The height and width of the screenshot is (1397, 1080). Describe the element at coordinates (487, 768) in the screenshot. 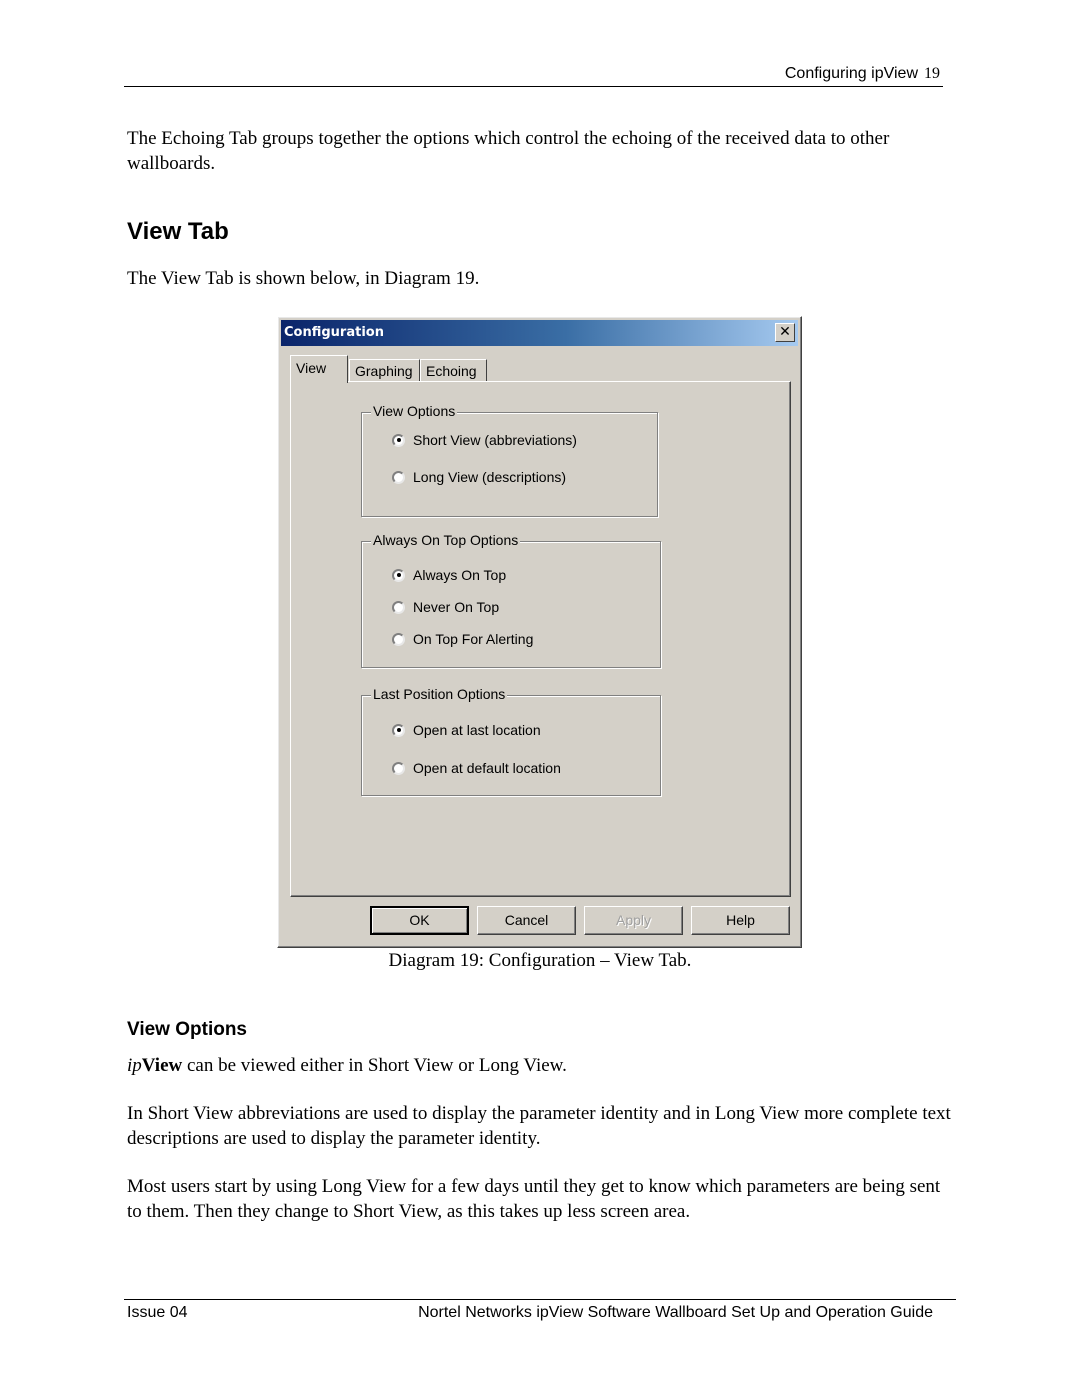

I see `radio-label: Open at default location` at that location.